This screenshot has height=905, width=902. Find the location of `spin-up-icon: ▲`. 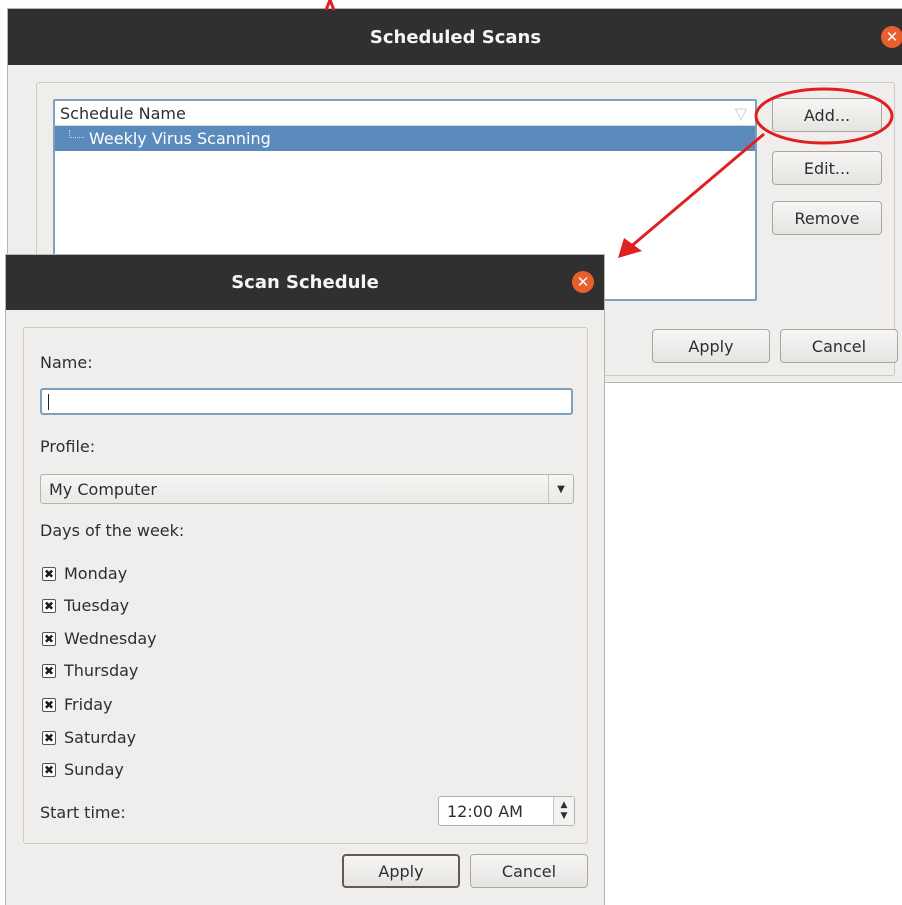

spin-up-icon: ▲ is located at coordinates (564, 805).